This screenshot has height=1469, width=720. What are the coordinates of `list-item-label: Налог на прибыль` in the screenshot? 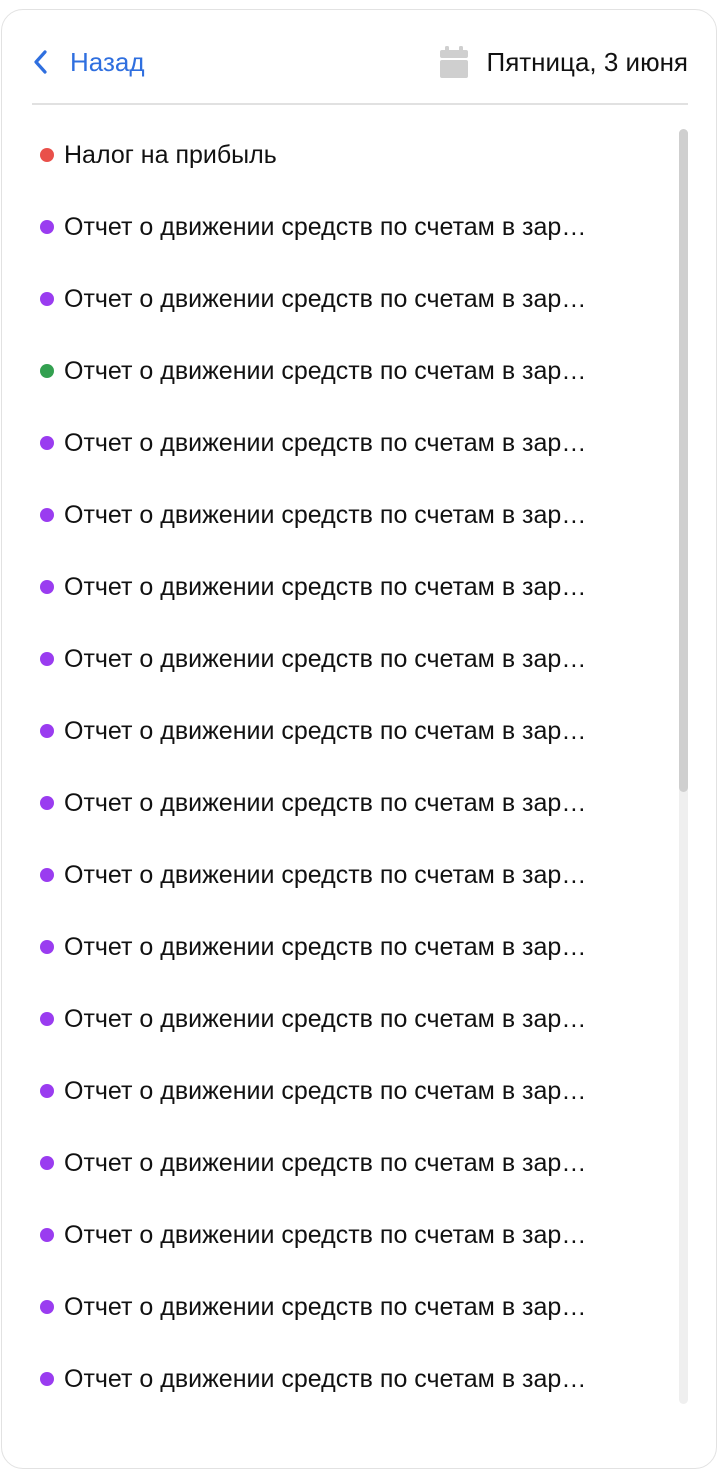 It's located at (170, 154).